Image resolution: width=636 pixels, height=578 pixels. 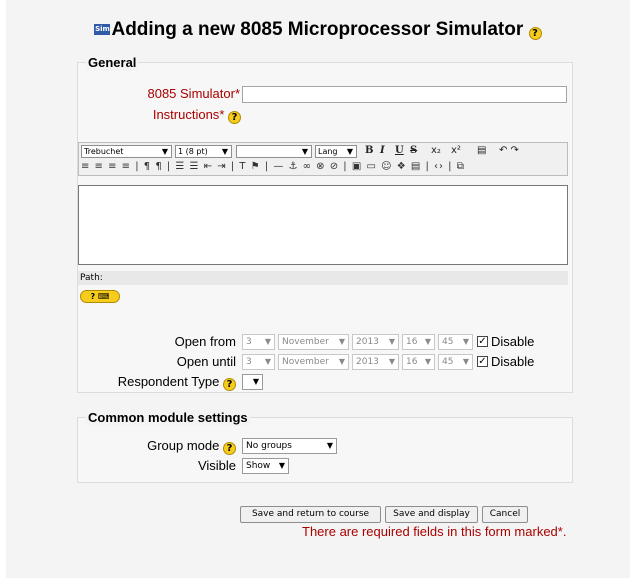 I want to click on group-mode-value: No groups, so click(x=269, y=446).